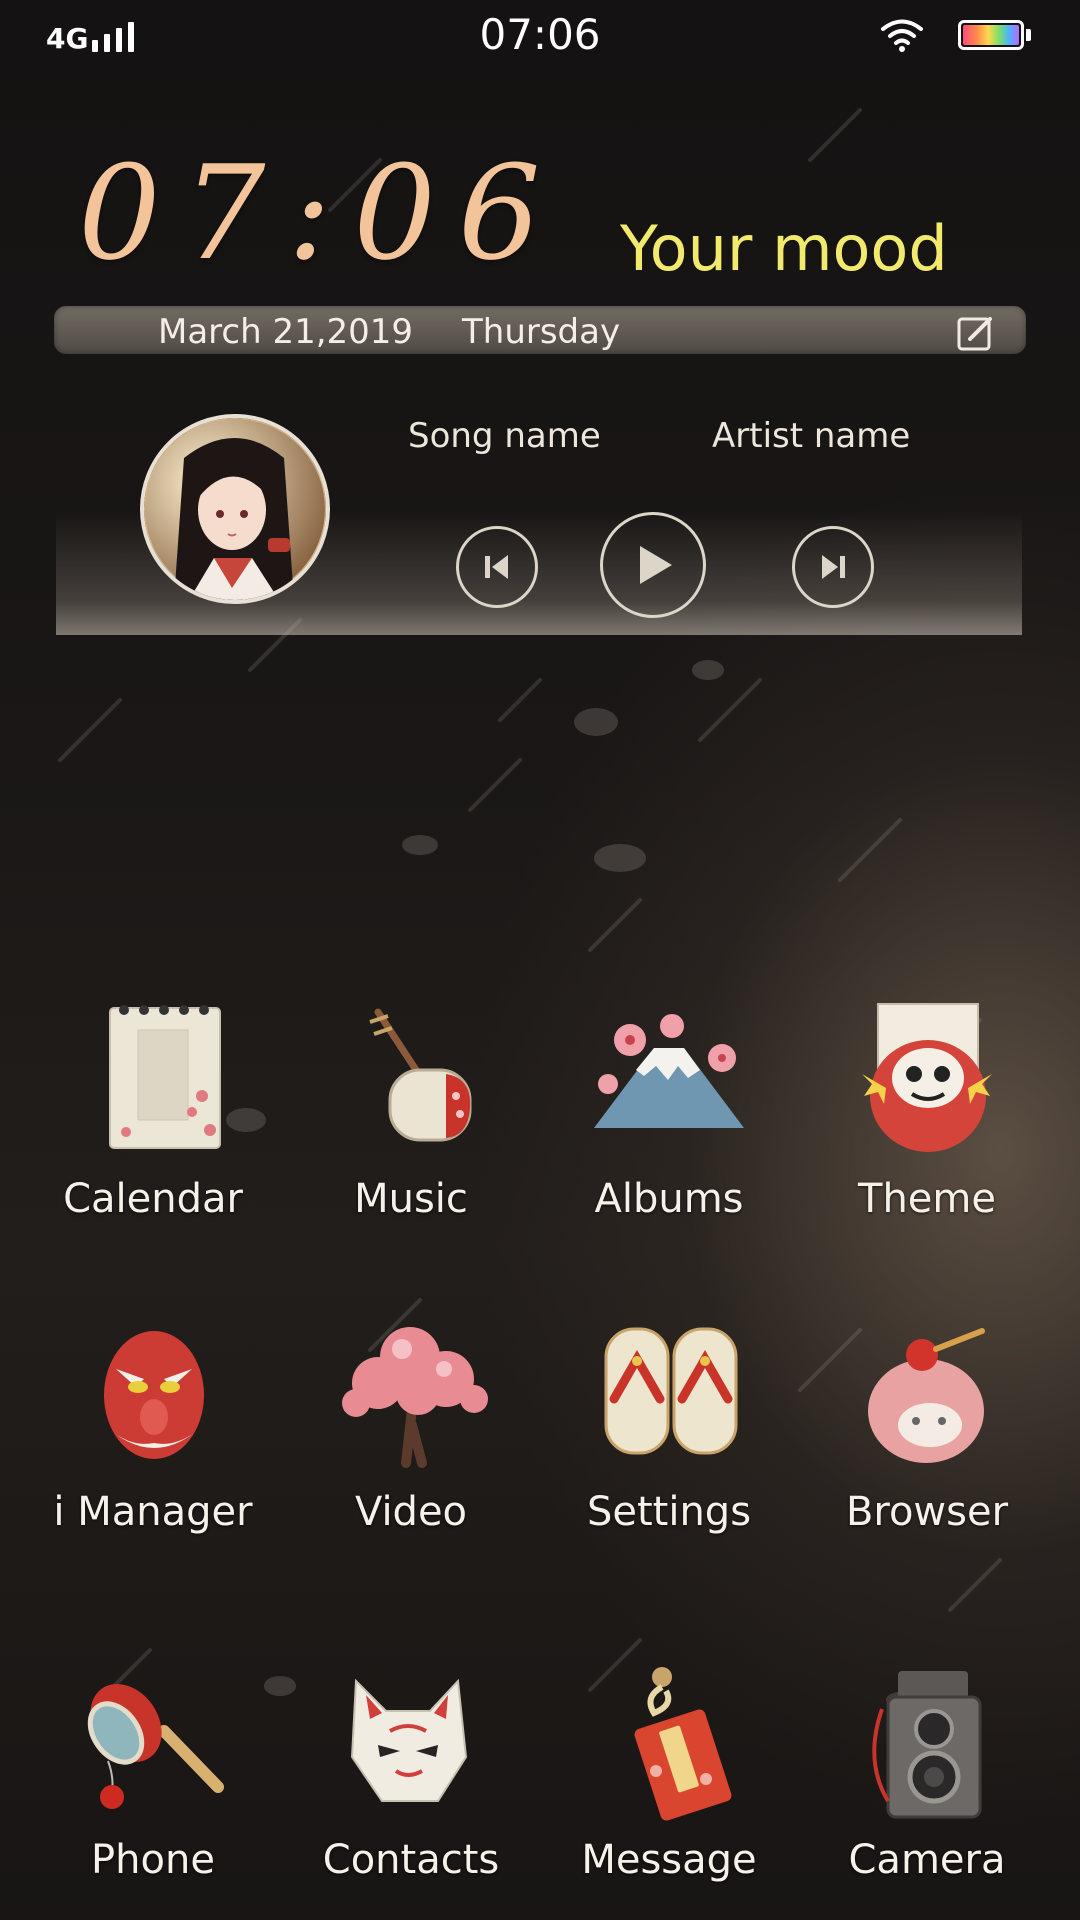 The width and height of the screenshot is (1080, 1920). Describe the element at coordinates (165, 1077) in the screenshot. I see `calendar-icon` at that location.